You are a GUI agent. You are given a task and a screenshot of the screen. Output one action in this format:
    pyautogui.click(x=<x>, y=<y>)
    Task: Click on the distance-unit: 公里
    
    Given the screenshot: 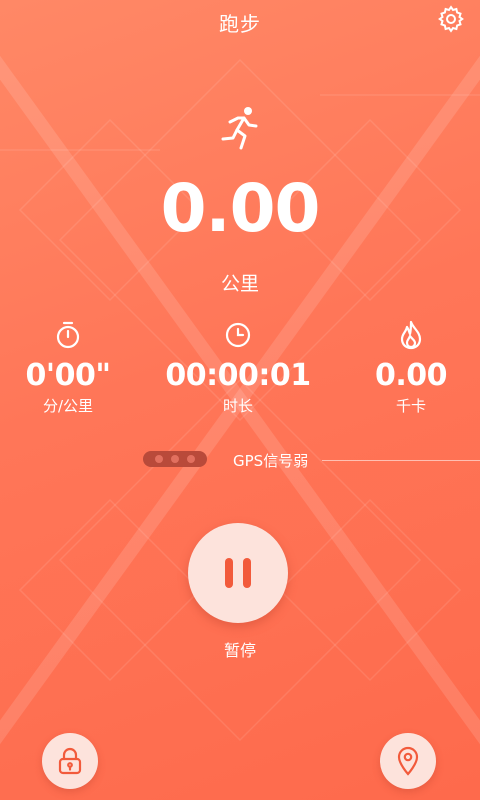 What is the action you would take?
    pyautogui.click(x=239, y=284)
    